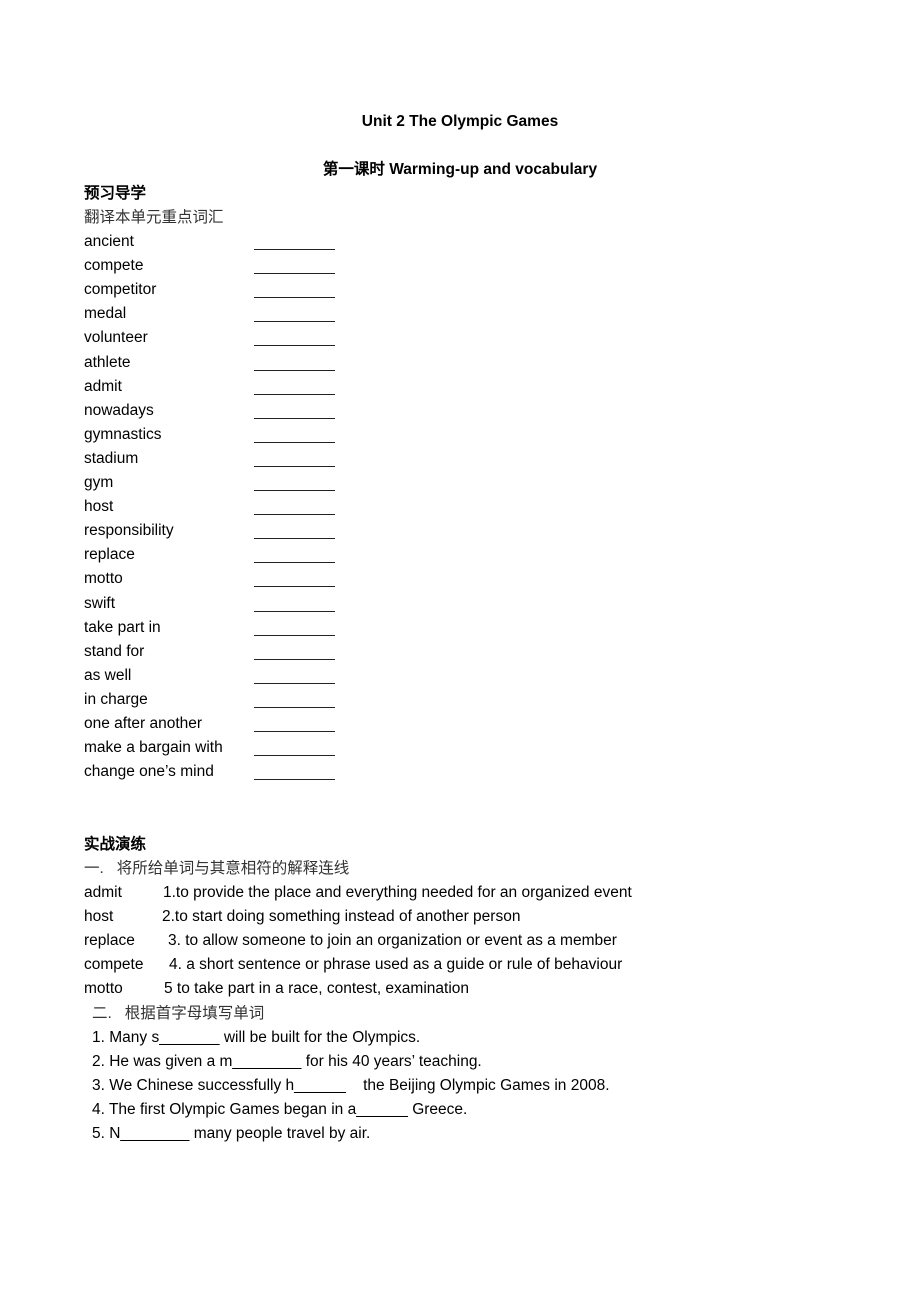 This screenshot has height=1302, width=920. What do you see at coordinates (153, 748) in the screenshot?
I see `vocab-word: make a bargain with` at bounding box center [153, 748].